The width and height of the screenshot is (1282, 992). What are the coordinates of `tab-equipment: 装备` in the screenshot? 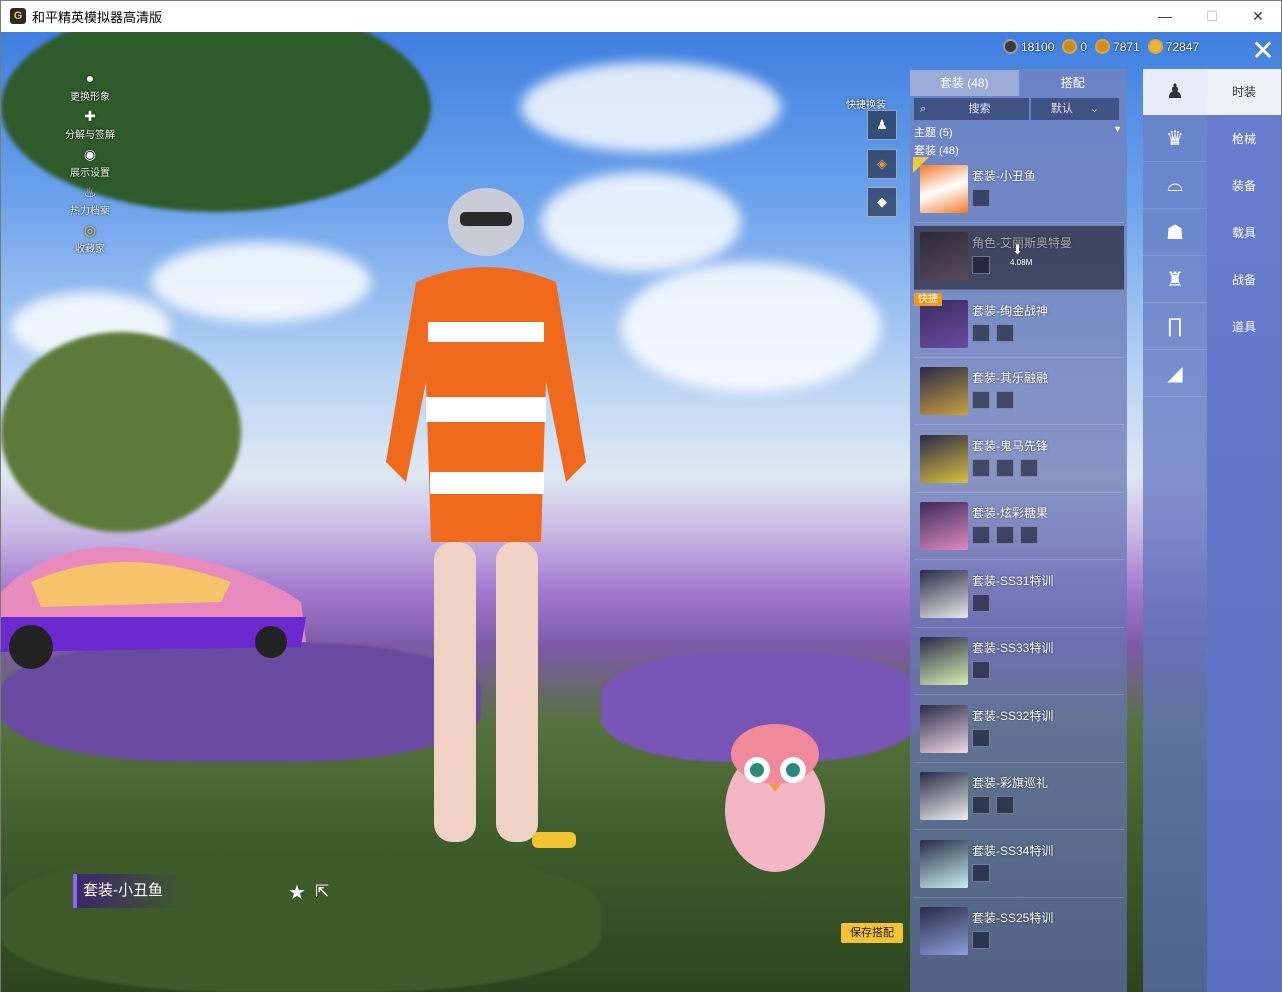 It's located at (1244, 186).